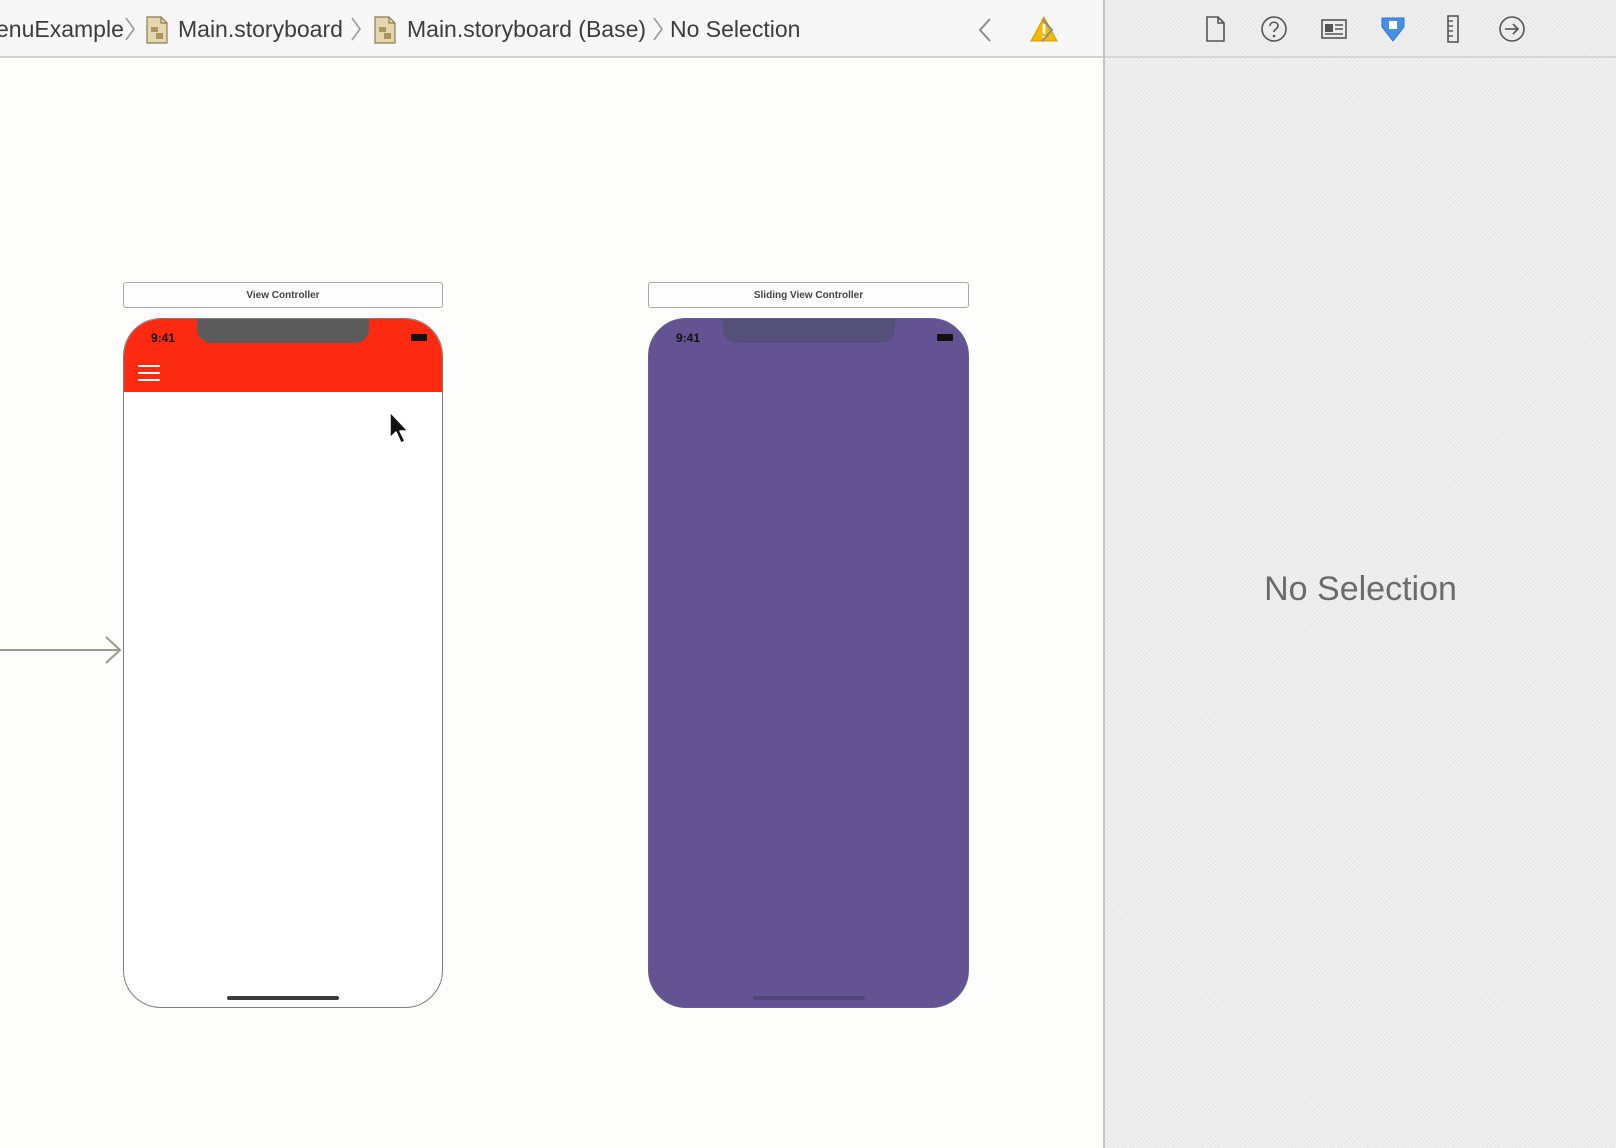  What do you see at coordinates (1512, 29) in the screenshot?
I see `connections-inspector-icon` at bounding box center [1512, 29].